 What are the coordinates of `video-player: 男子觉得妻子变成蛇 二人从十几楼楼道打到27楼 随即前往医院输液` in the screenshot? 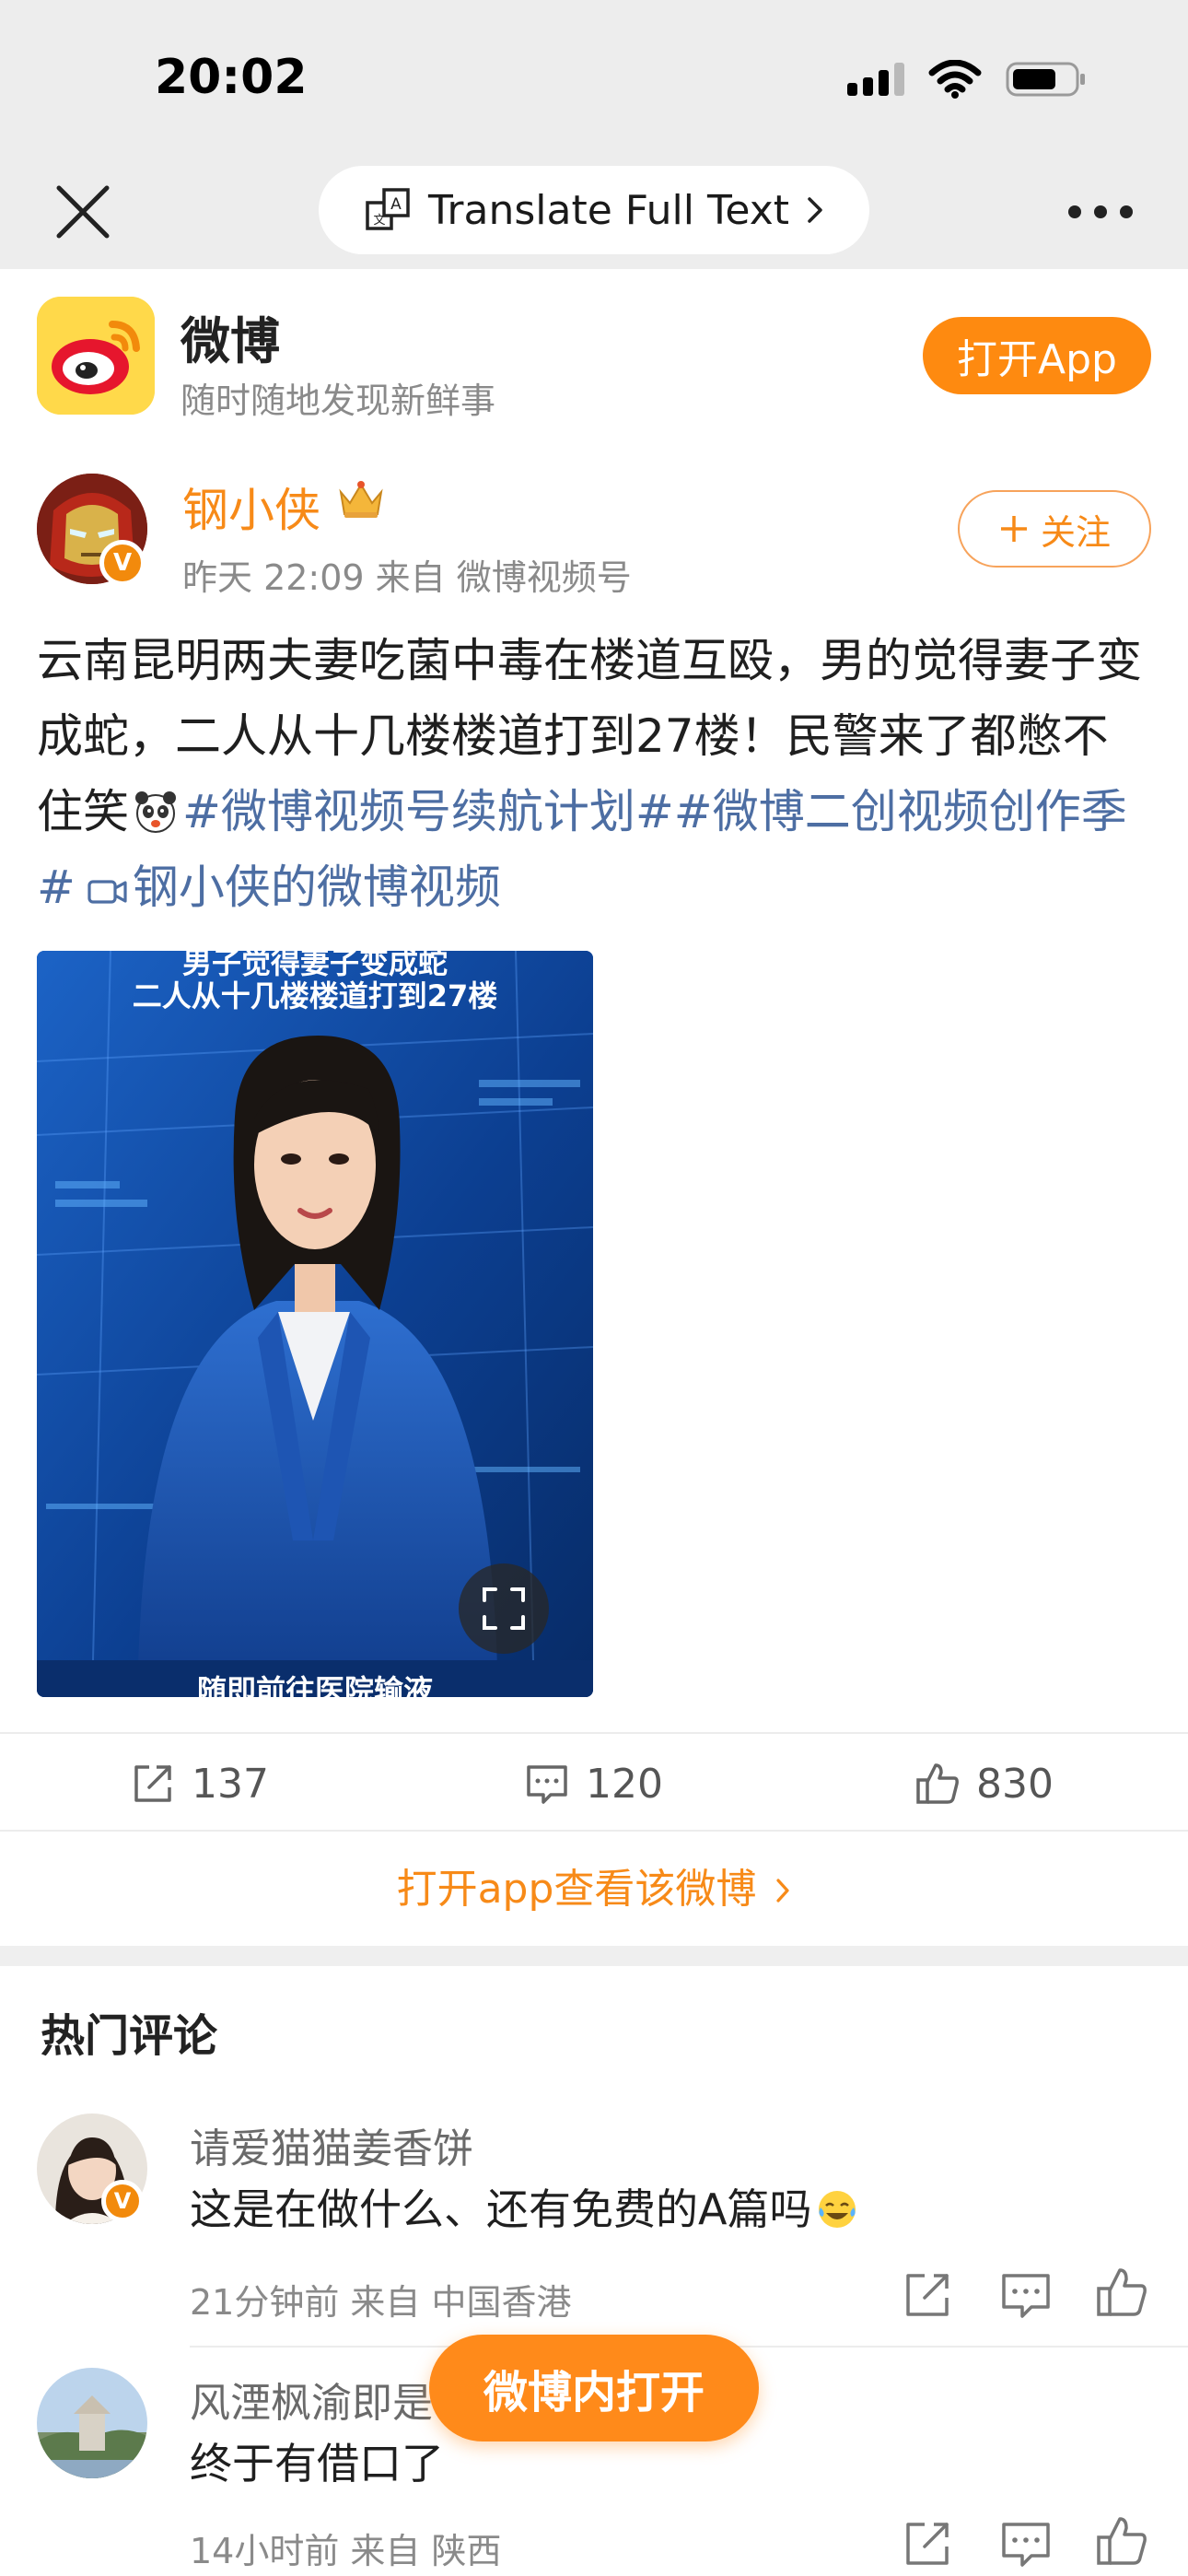 It's located at (315, 1324).